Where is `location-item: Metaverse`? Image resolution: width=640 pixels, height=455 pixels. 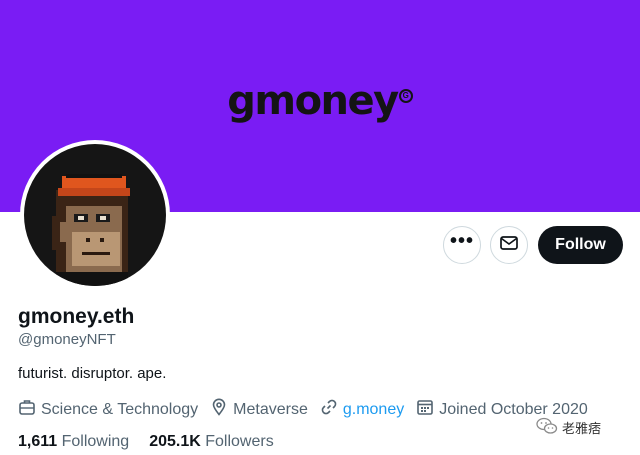
location-item: Metaverse is located at coordinates (259, 409).